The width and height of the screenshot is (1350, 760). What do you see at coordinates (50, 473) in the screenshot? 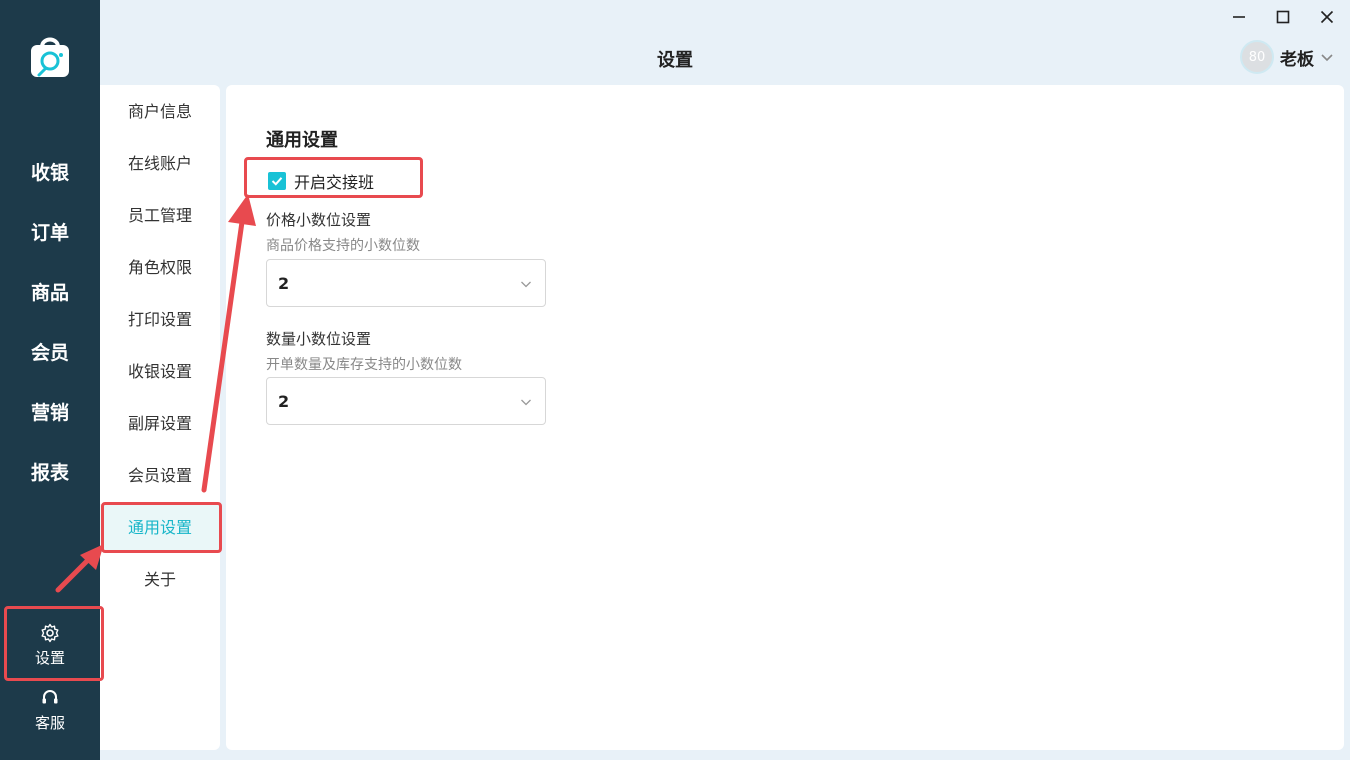
I see `nav-item-reports: 报表` at bounding box center [50, 473].